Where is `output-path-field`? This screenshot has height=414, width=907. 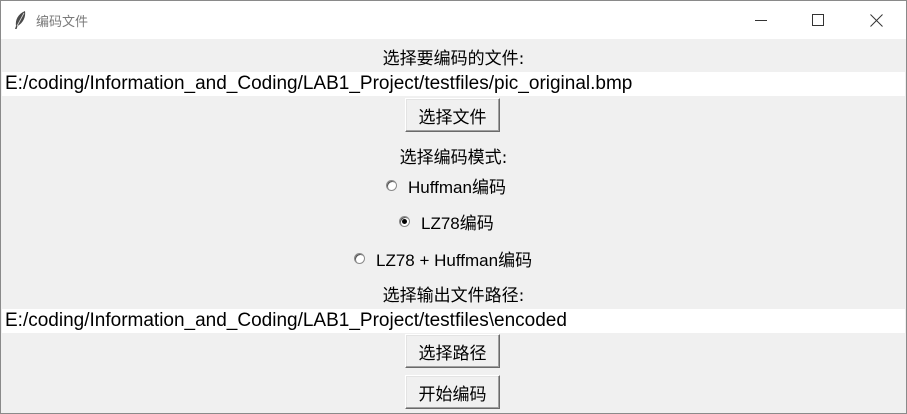 output-path-field is located at coordinates (453, 321).